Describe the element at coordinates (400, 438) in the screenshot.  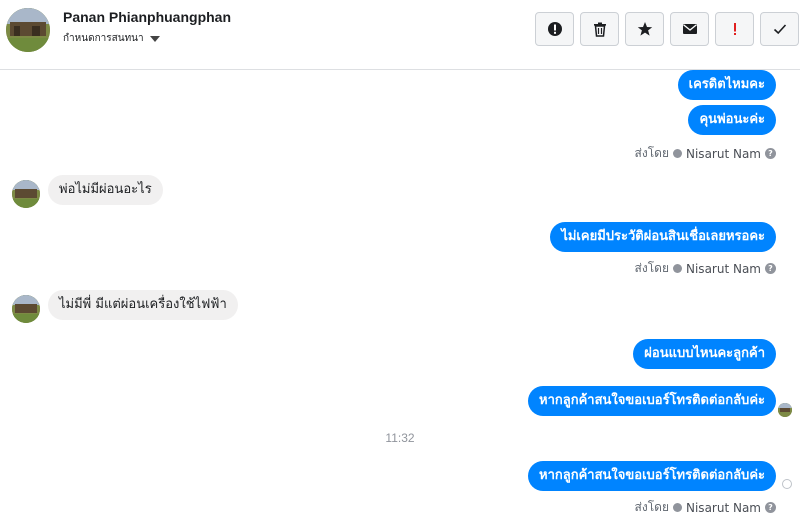
I see `message-timestamp: 11:32` at that location.